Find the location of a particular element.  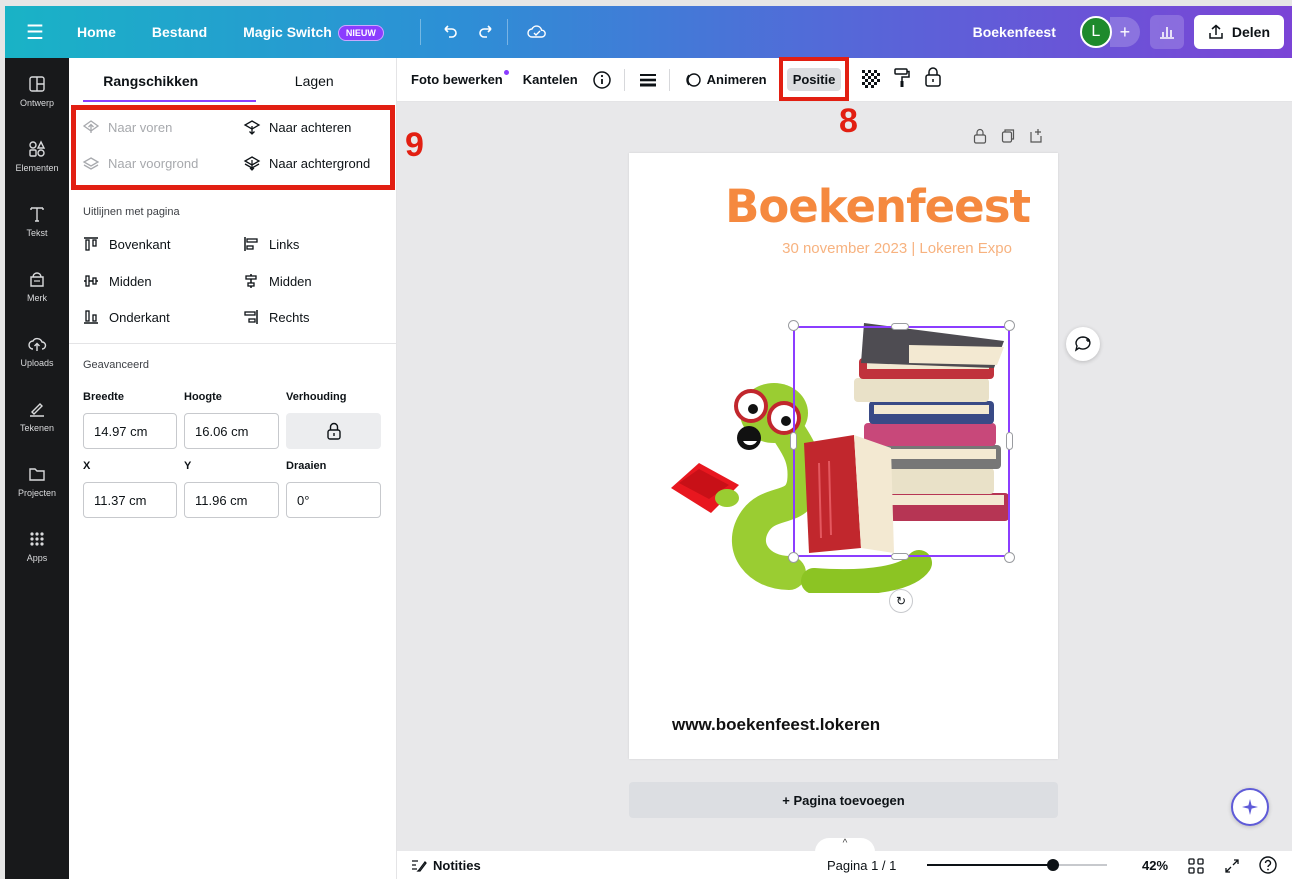

rail-item-apps: Apps is located at coordinates (37, 545).